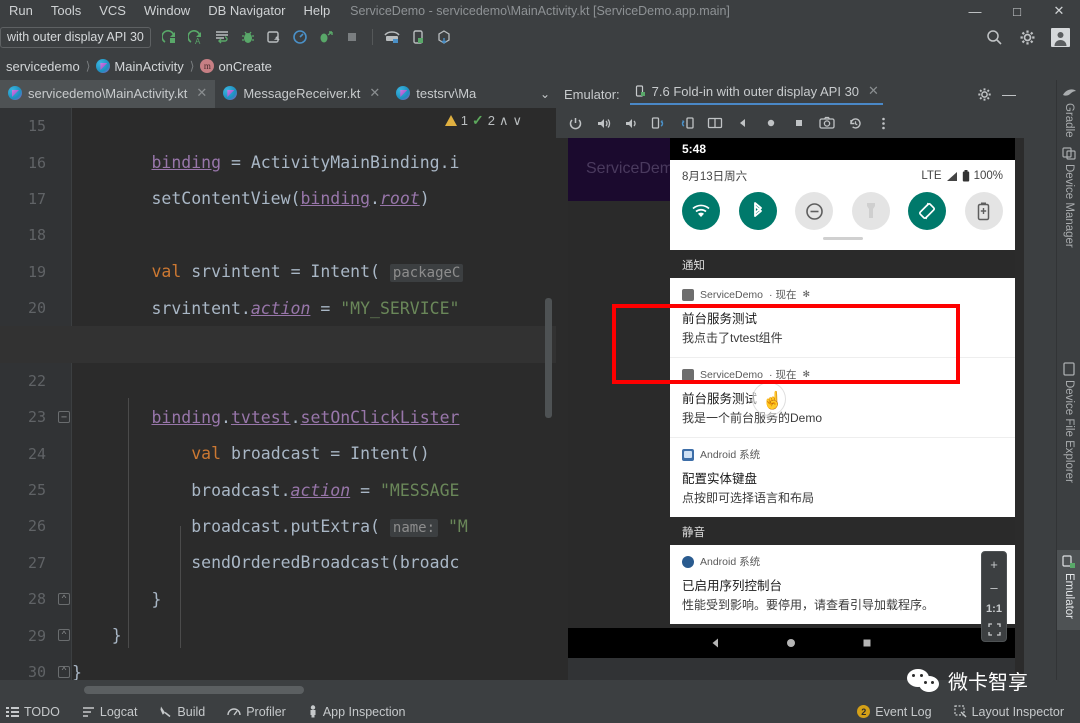 This screenshot has height=723, width=1080. I want to click on run-icon, so click(170, 37).